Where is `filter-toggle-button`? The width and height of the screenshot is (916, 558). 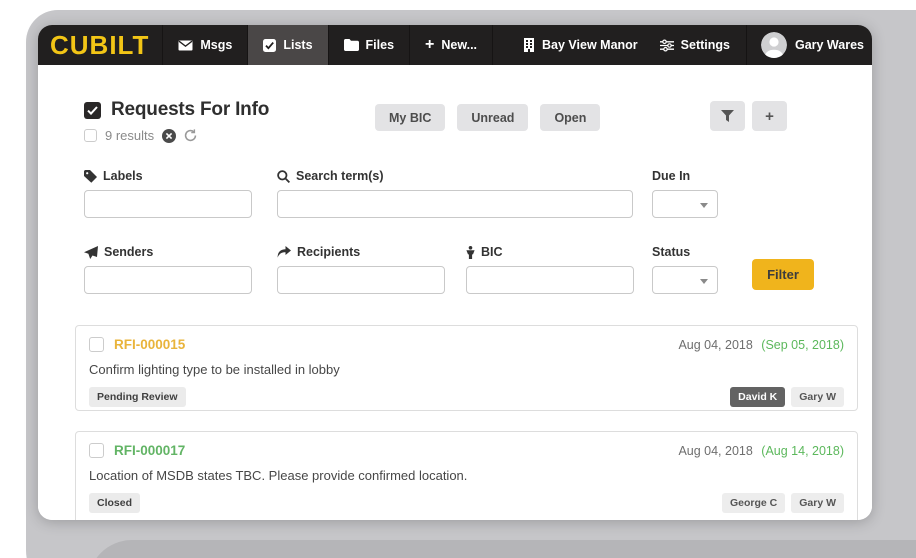
filter-toggle-button is located at coordinates (727, 116).